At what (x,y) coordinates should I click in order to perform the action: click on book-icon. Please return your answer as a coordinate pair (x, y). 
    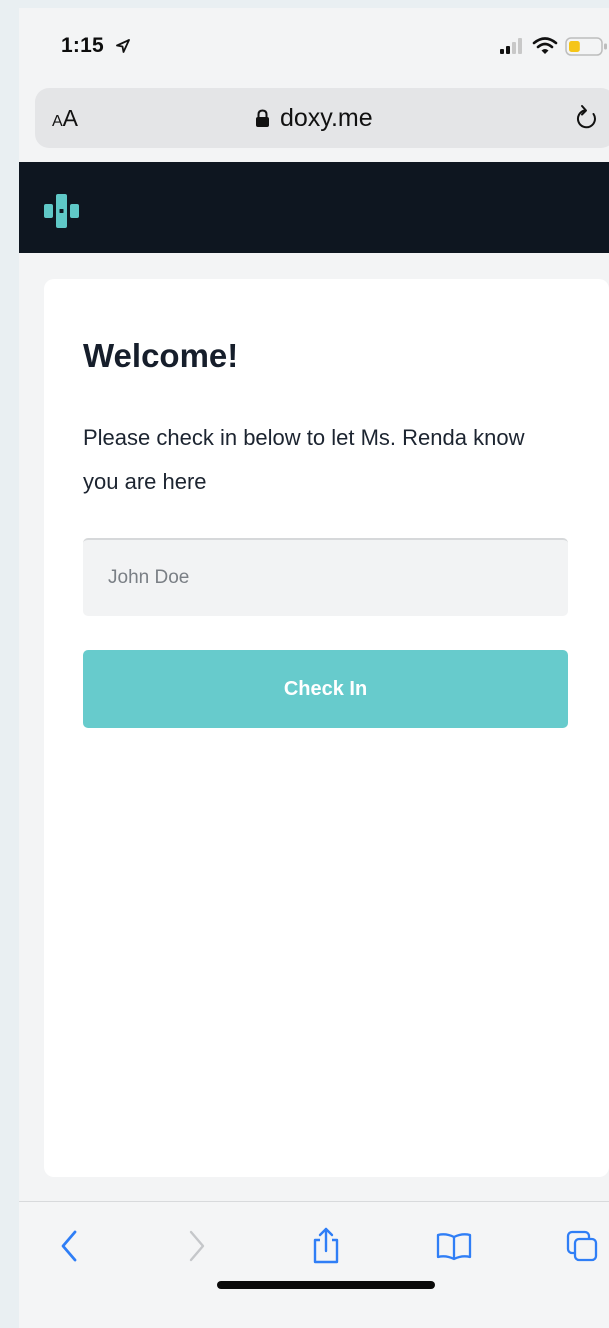
    Looking at the image, I should click on (454, 1247).